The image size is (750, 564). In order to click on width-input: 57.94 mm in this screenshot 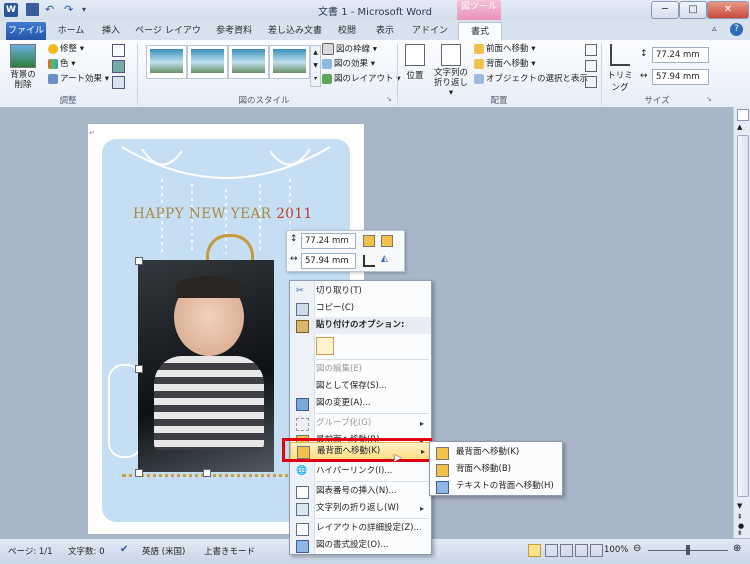, I will do `click(680, 77)`.